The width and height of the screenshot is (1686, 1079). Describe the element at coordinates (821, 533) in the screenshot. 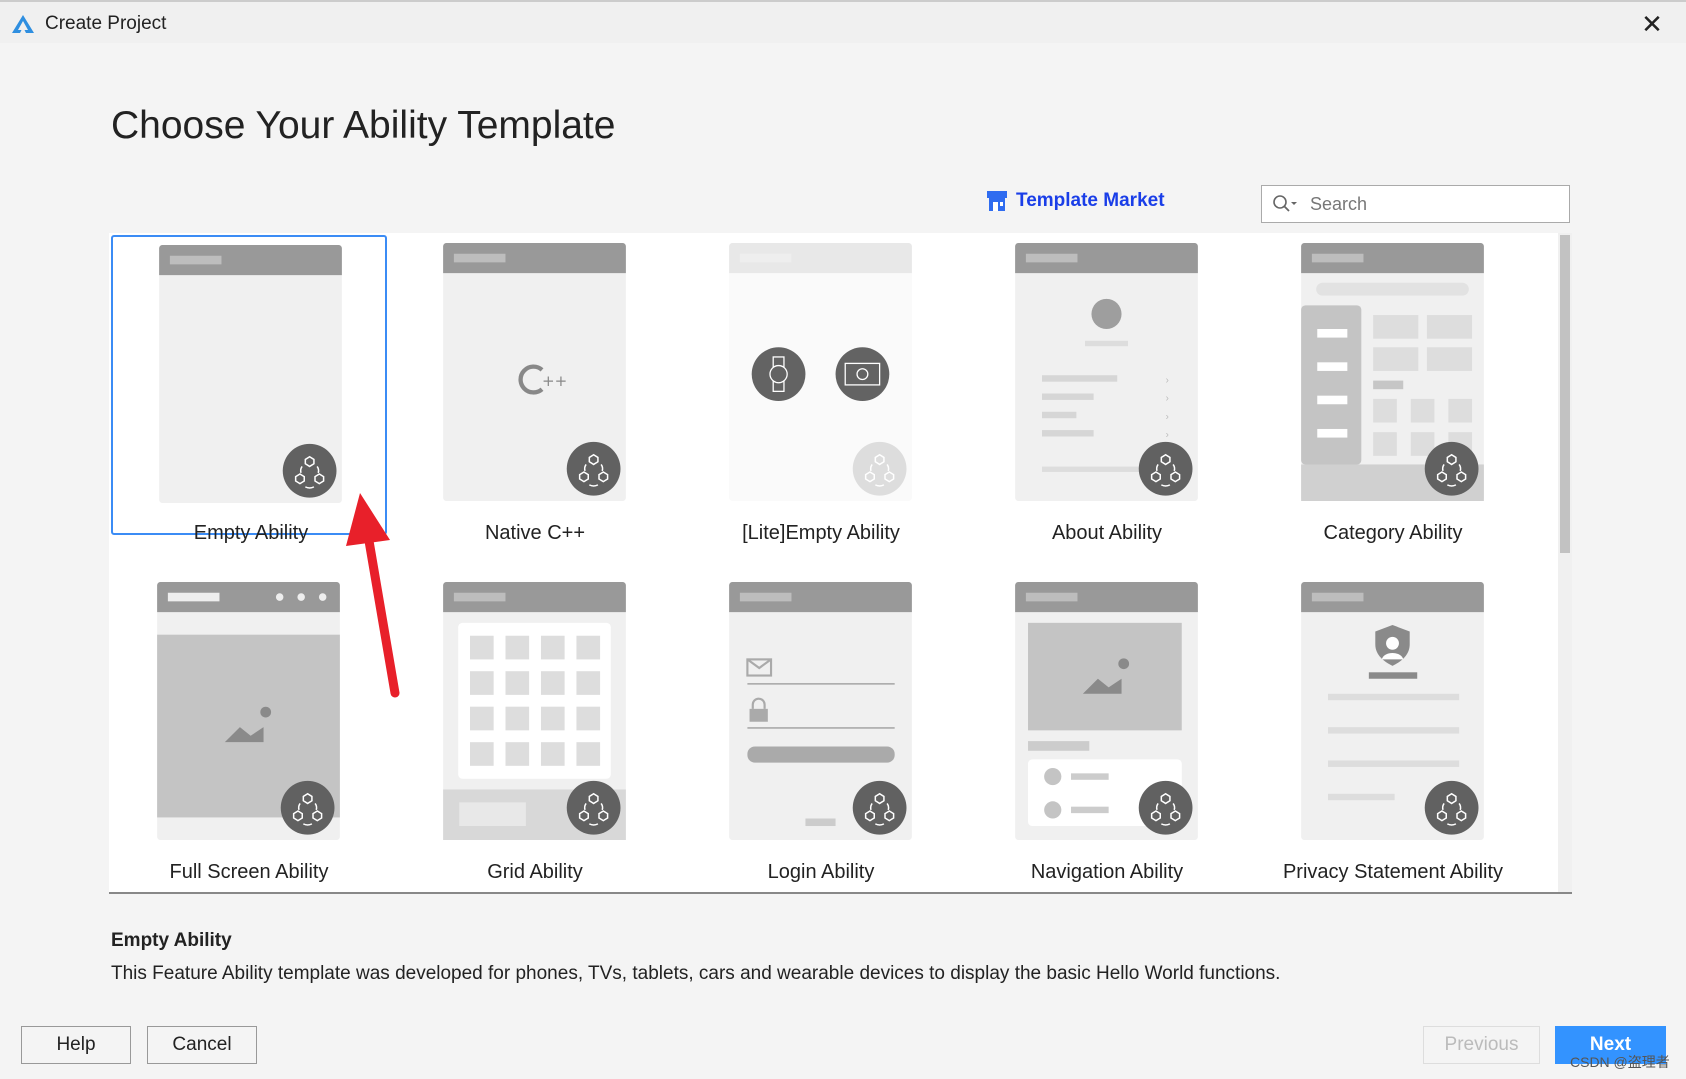

I see `template-label: [Lite]Empty Ability` at that location.